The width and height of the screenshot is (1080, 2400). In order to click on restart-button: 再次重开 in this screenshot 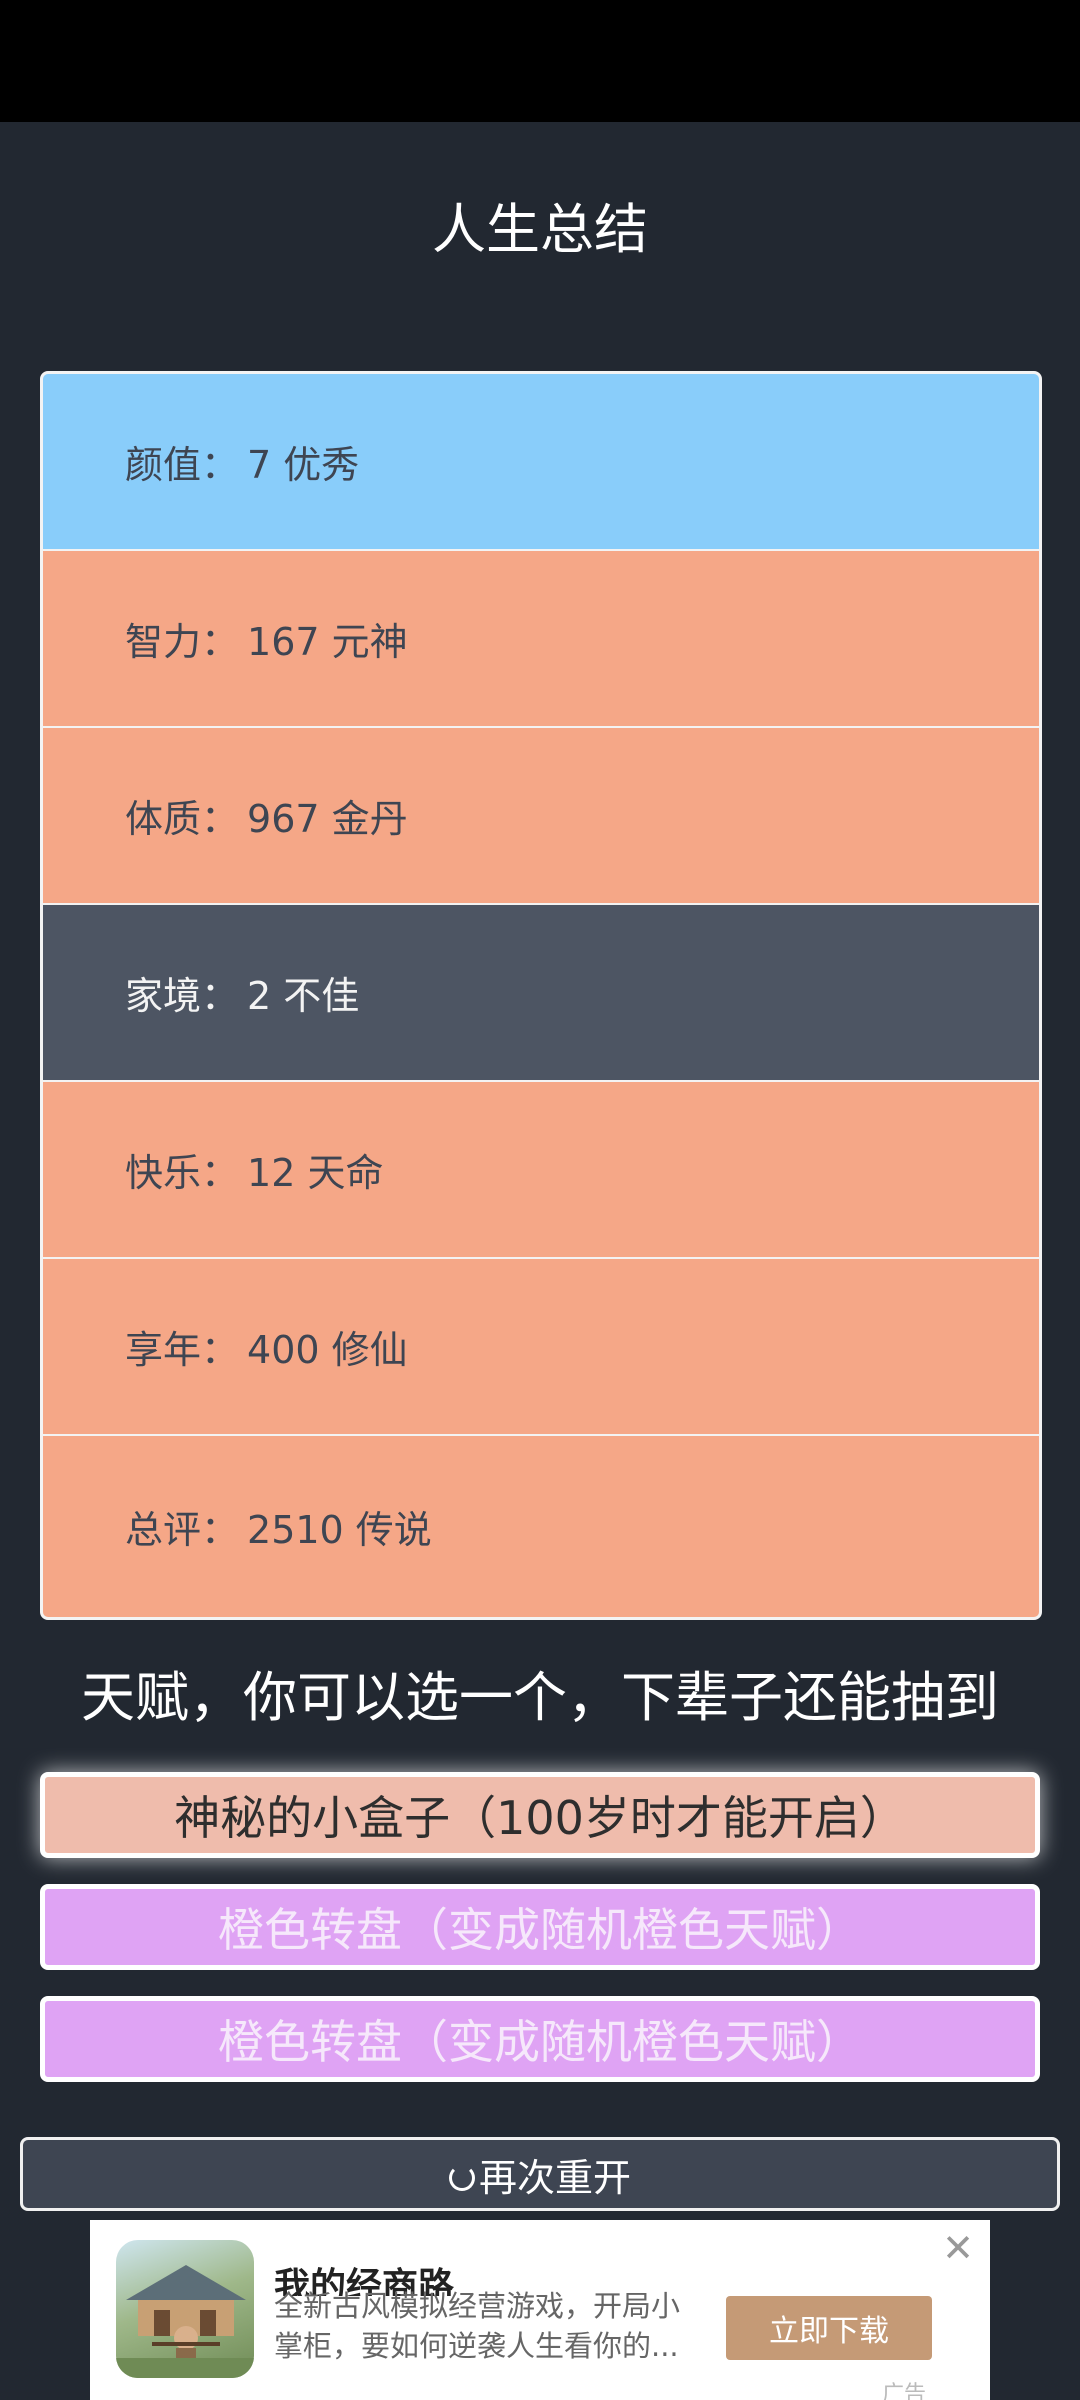, I will do `click(540, 2174)`.